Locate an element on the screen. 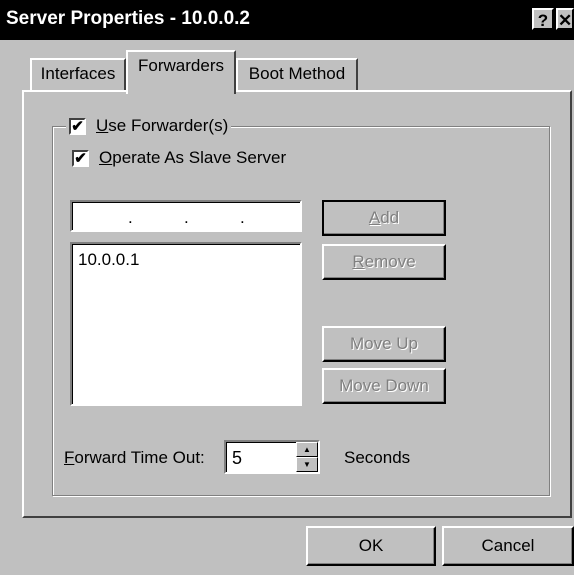  use-forwarders-checkbox-row: ✔ Use Forwarder(s) is located at coordinates (149, 126).